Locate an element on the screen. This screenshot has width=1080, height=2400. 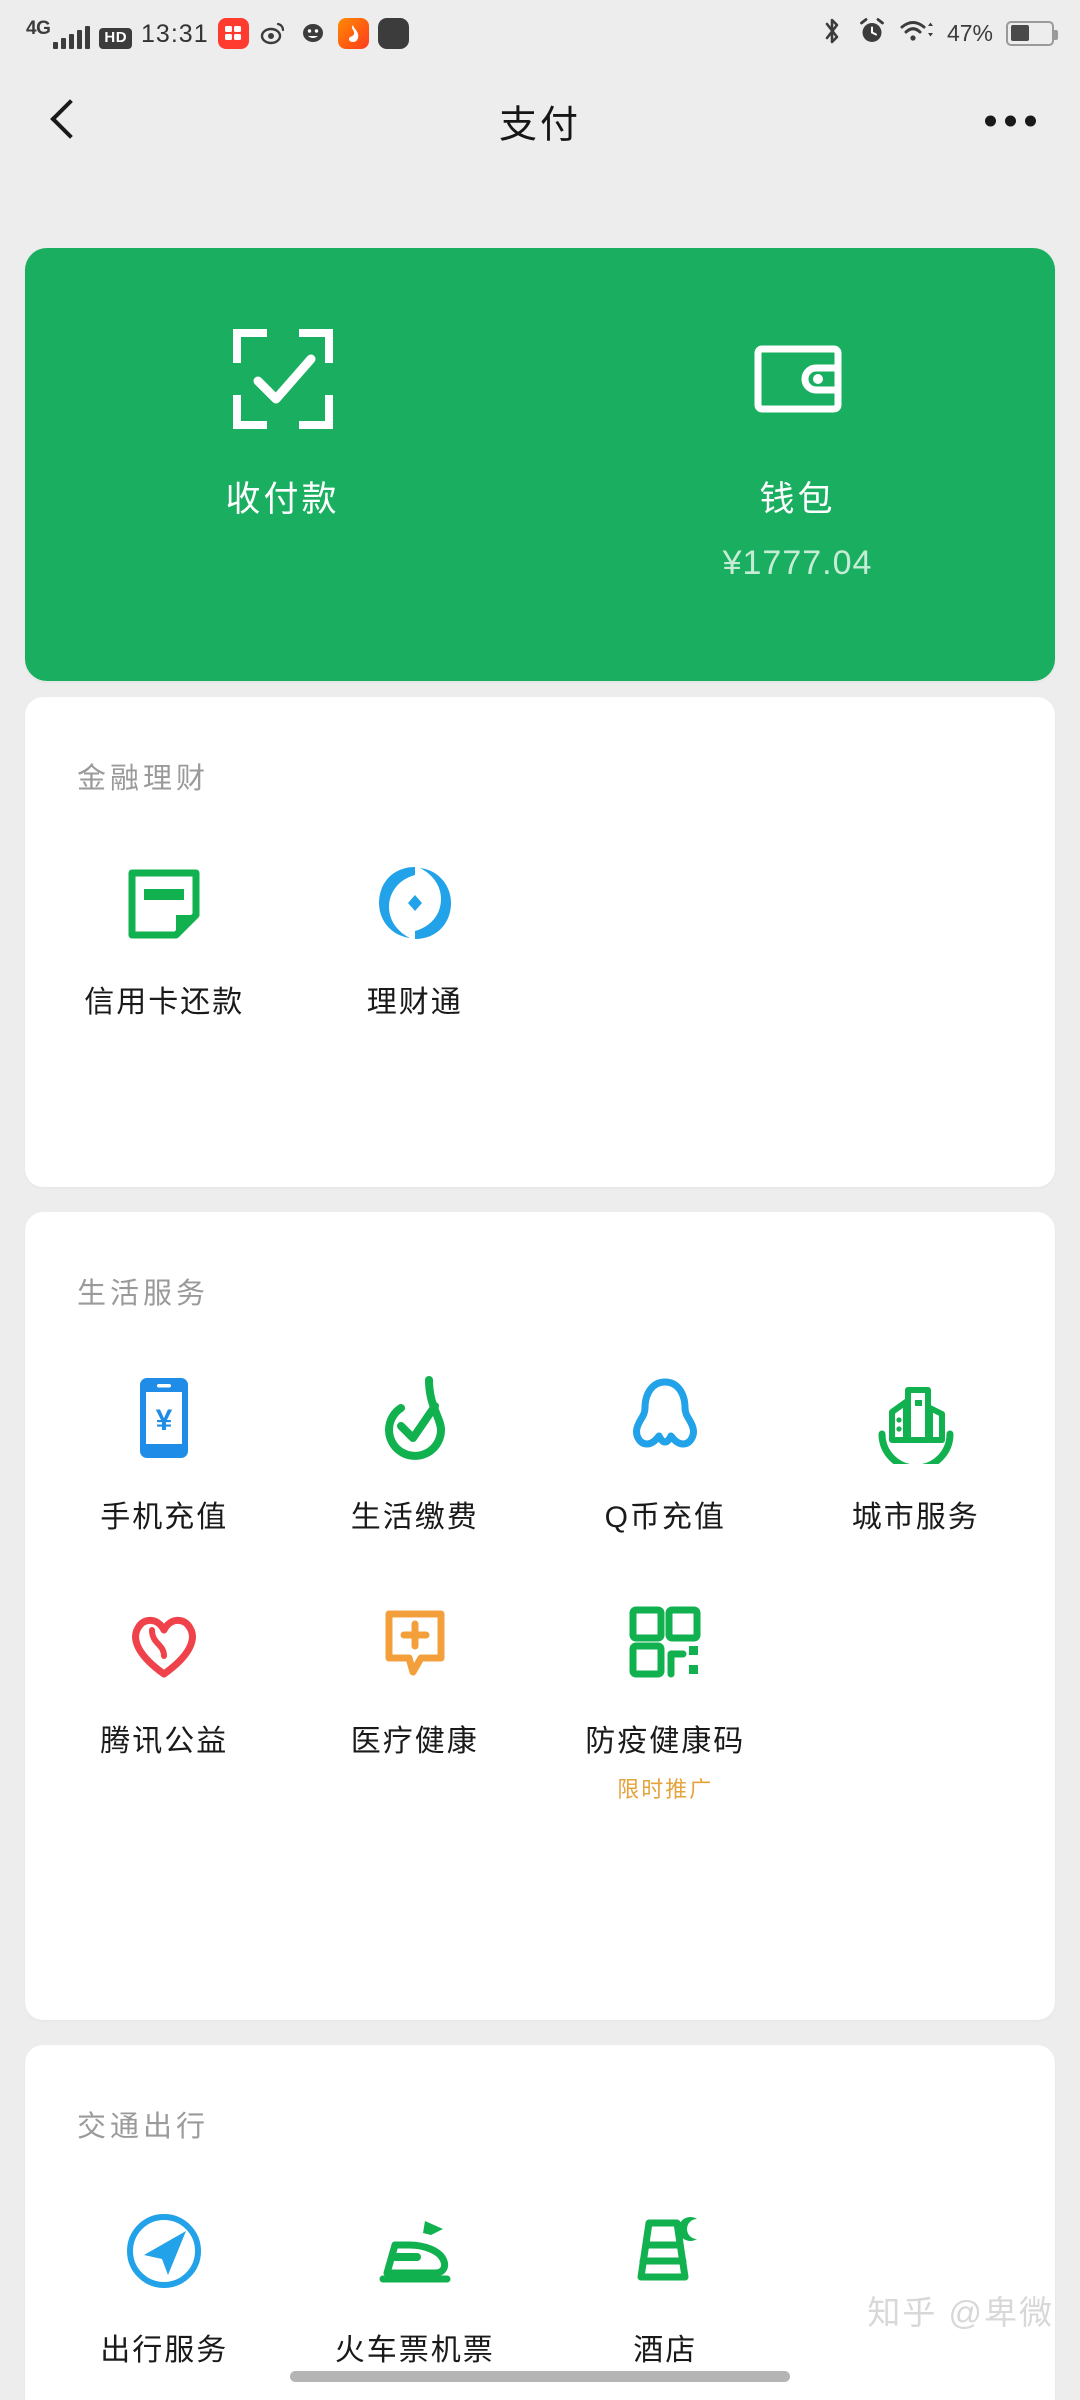
tile-medical-health: 医疗健康 is located at coordinates (415, 1670).